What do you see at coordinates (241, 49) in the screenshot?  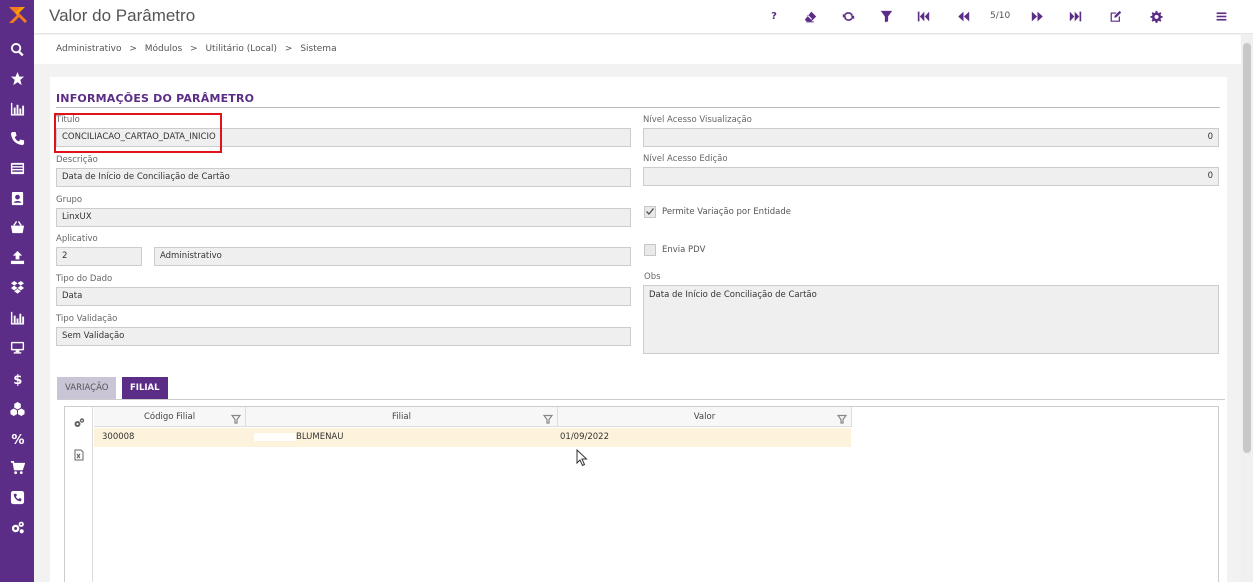 I see `breadcrumb-item: Utilitário (Local)` at bounding box center [241, 49].